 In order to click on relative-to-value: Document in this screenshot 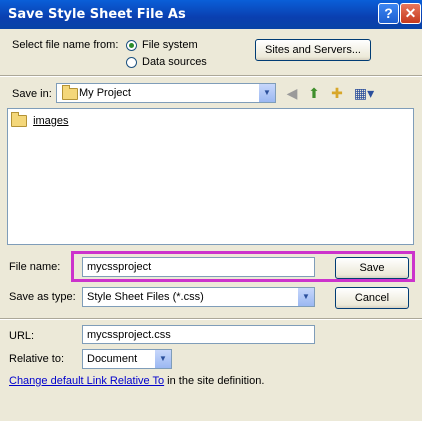, I will do `click(112, 359)`.